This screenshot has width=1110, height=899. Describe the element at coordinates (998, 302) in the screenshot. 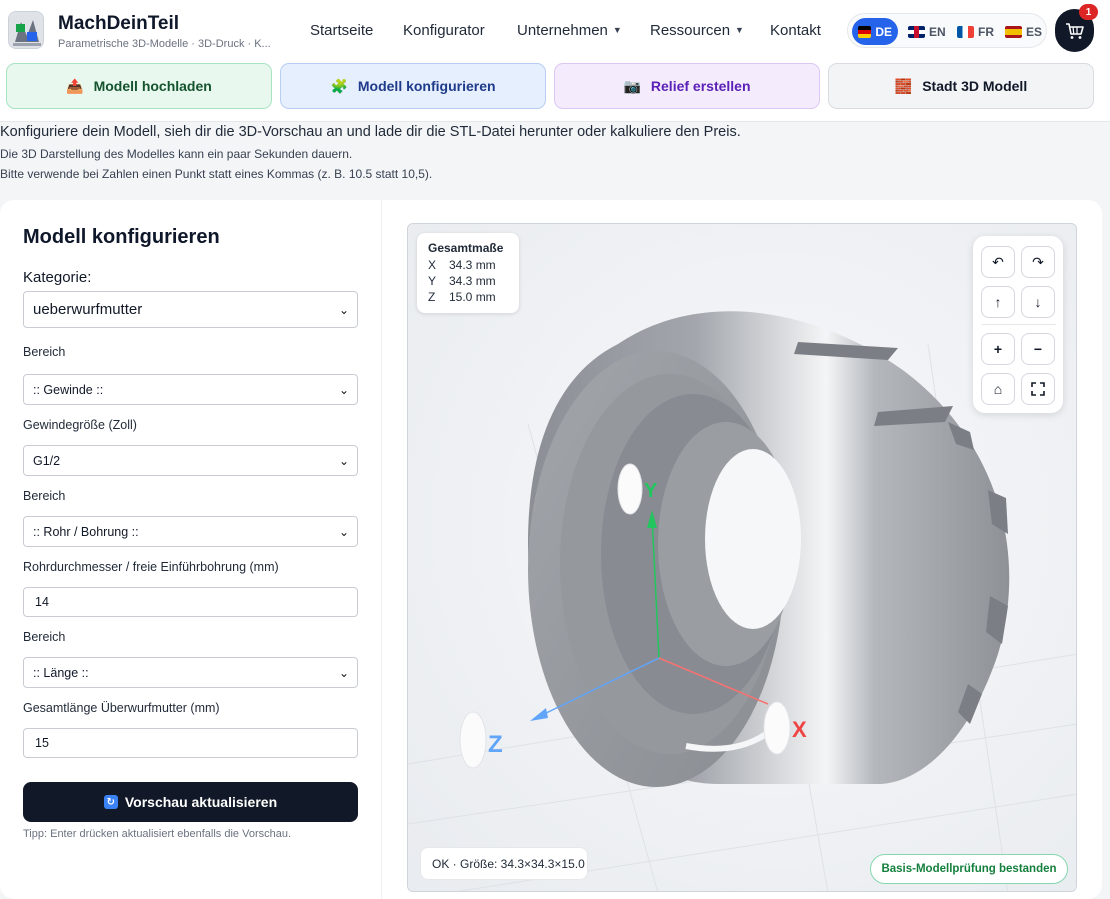

I see `tilt-up-button: ↑` at that location.